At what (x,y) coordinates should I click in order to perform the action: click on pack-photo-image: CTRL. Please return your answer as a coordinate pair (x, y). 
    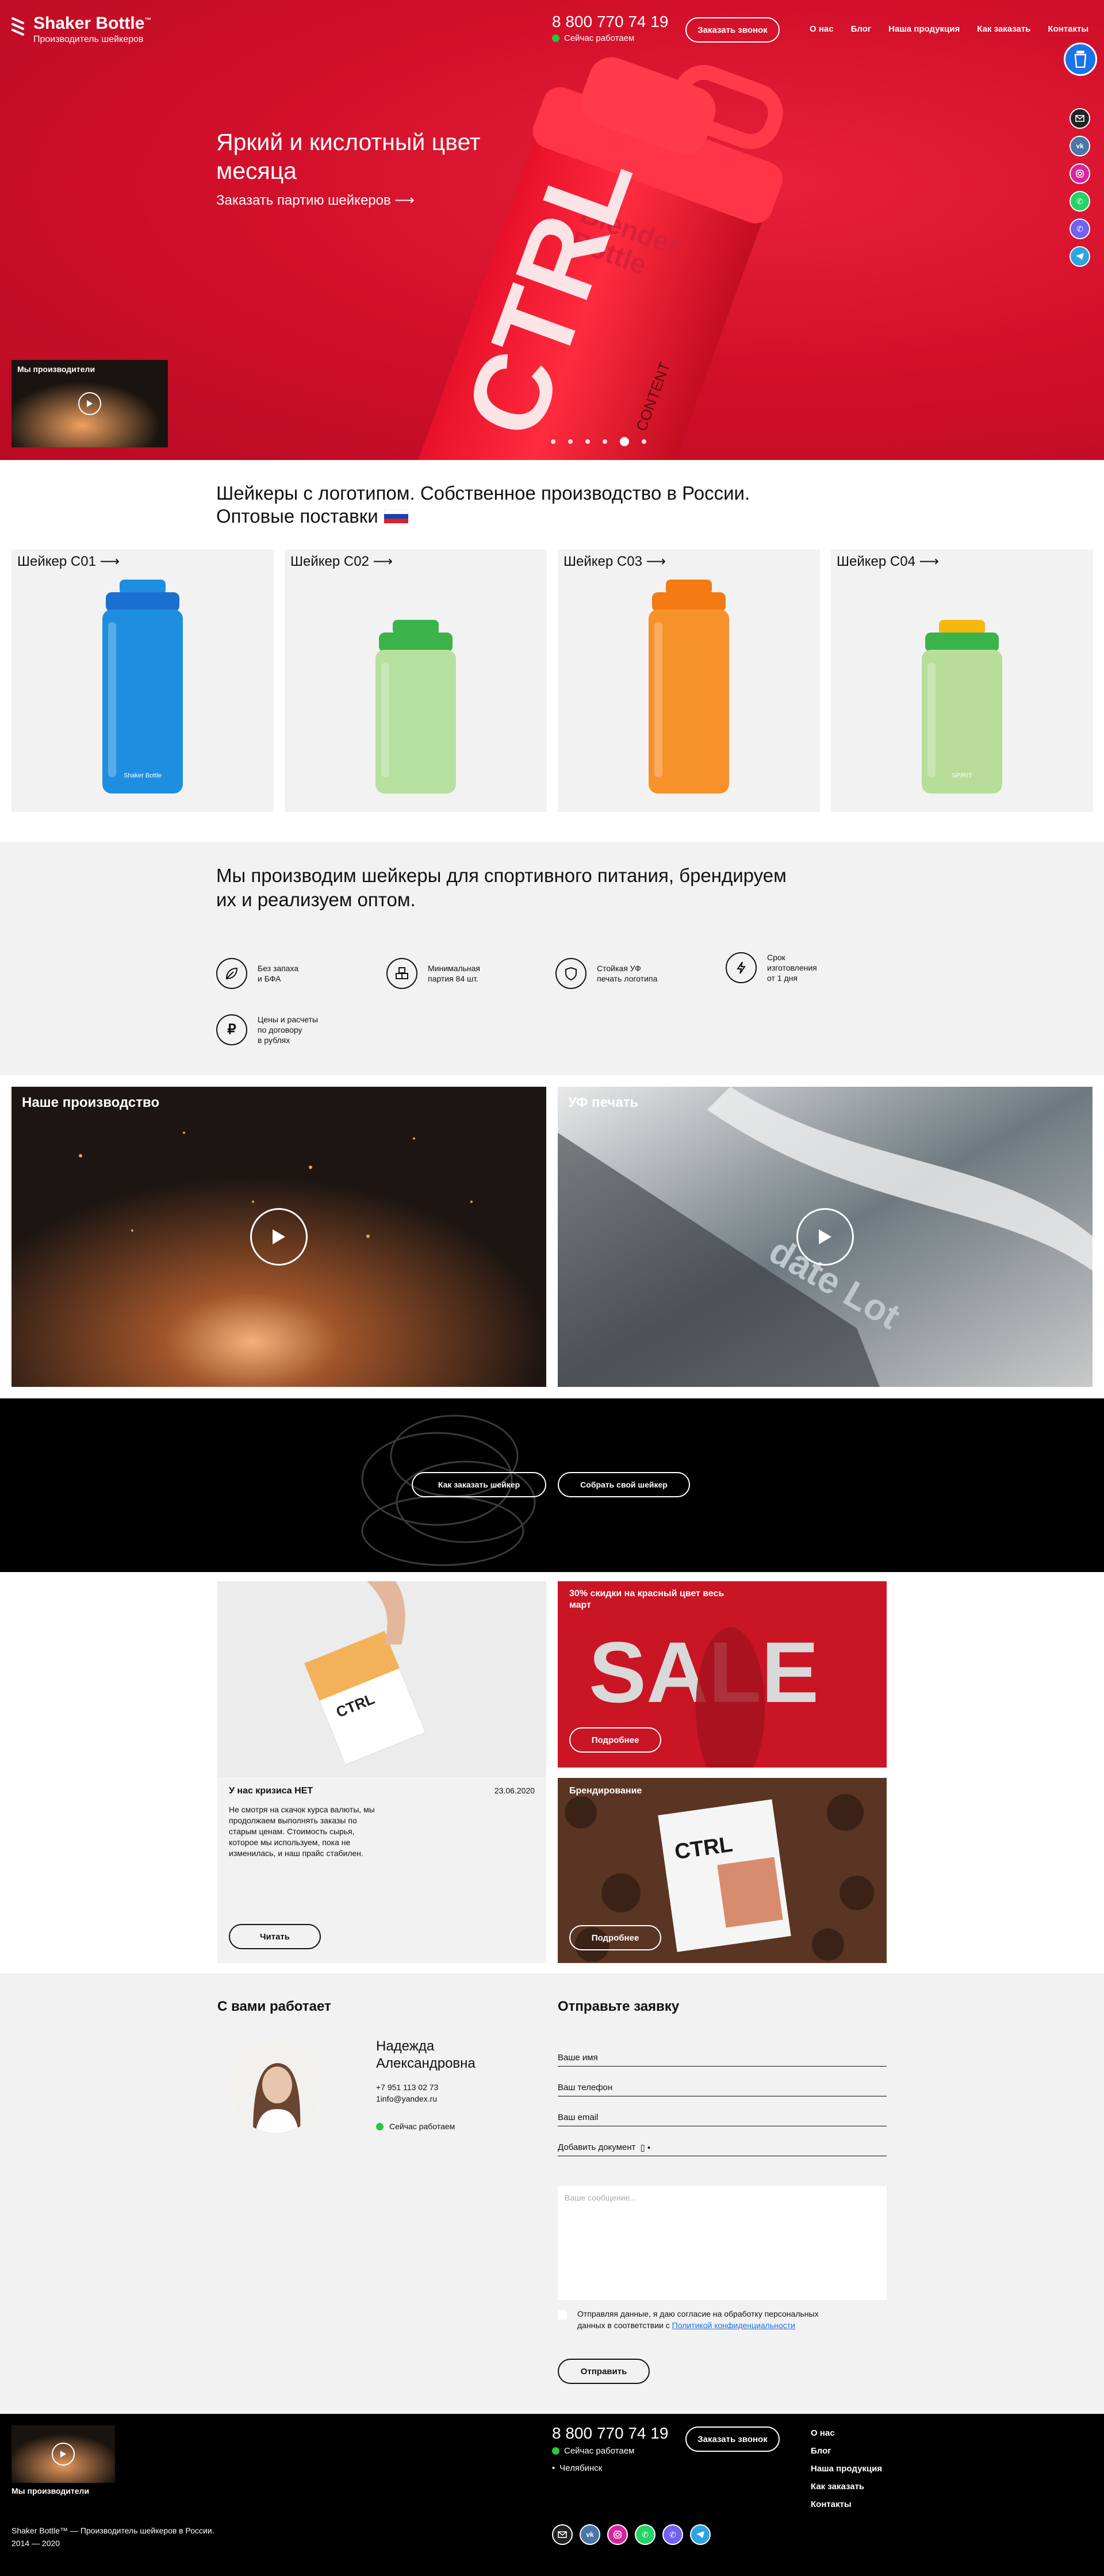
    Looking at the image, I should click on (381, 1679).